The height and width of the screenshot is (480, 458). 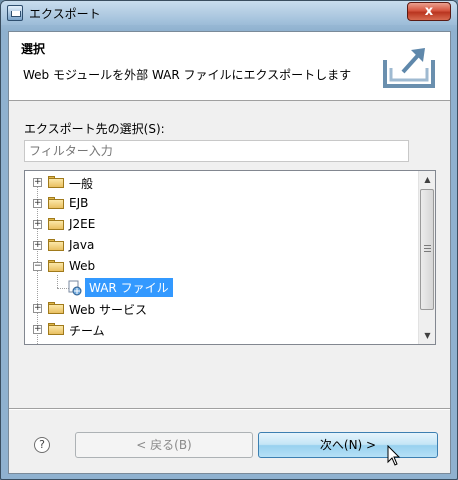 What do you see at coordinates (221, 224) in the screenshot?
I see `tree-item-j2ee: + J2EE` at bounding box center [221, 224].